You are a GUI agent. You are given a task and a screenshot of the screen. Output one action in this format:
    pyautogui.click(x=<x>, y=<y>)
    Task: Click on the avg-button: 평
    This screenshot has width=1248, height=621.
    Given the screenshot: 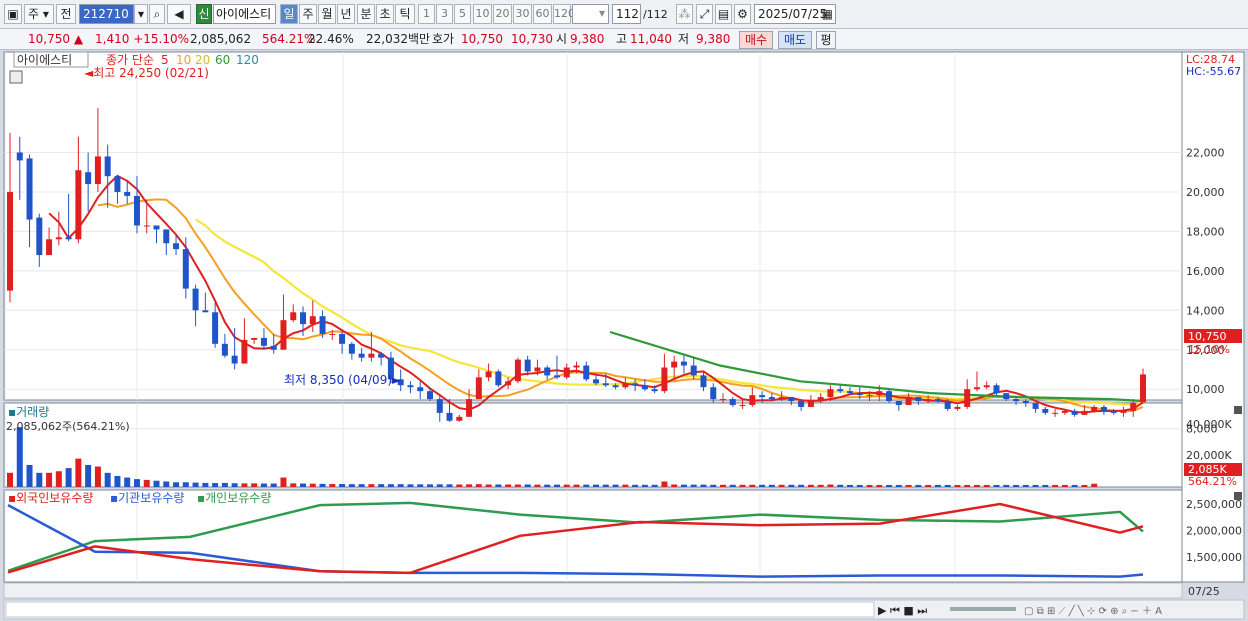 What is the action you would take?
    pyautogui.click(x=826, y=40)
    